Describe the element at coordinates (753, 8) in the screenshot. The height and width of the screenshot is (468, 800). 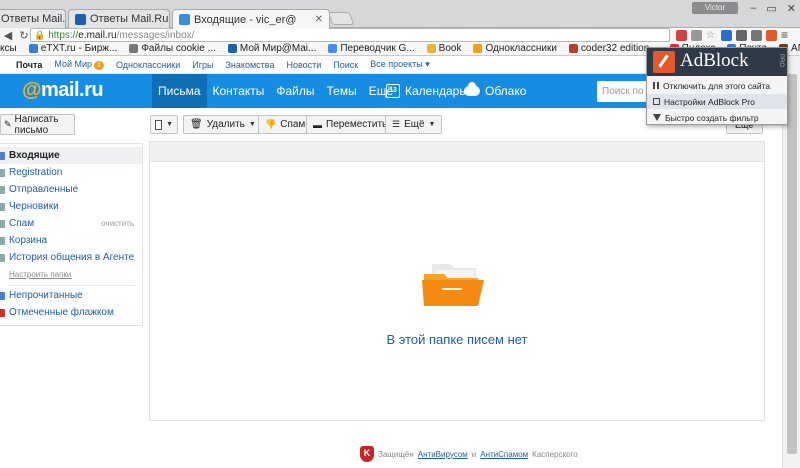
I see `minimize-icon: –` at that location.